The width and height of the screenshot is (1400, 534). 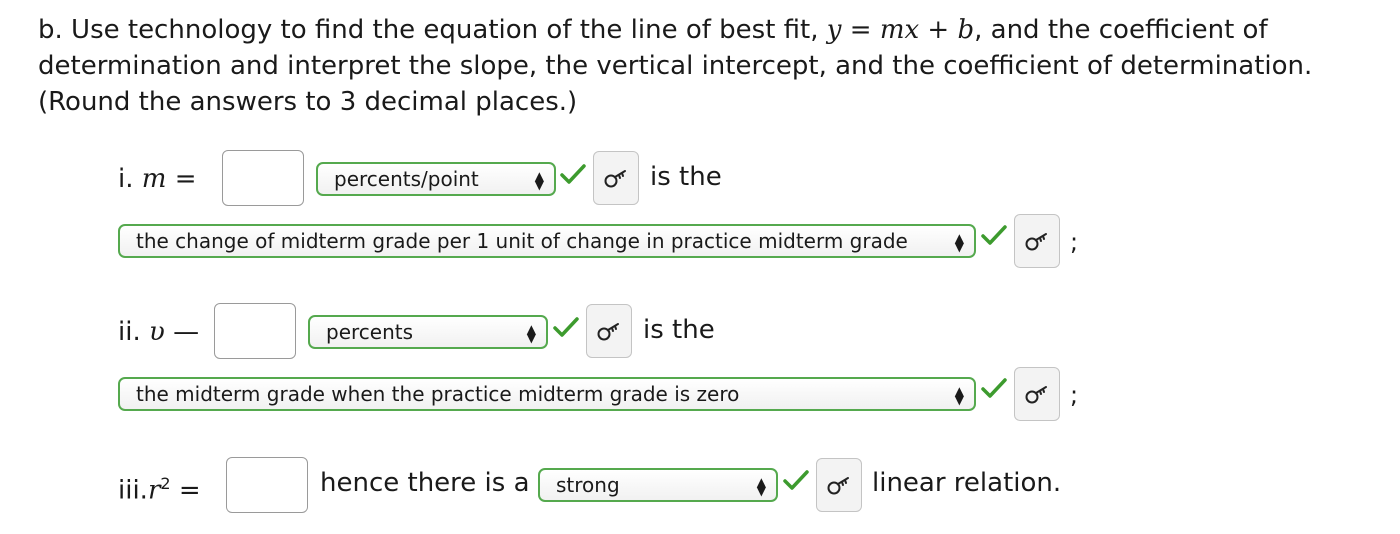 I want to click on r-squared-input, so click(x=267, y=485).